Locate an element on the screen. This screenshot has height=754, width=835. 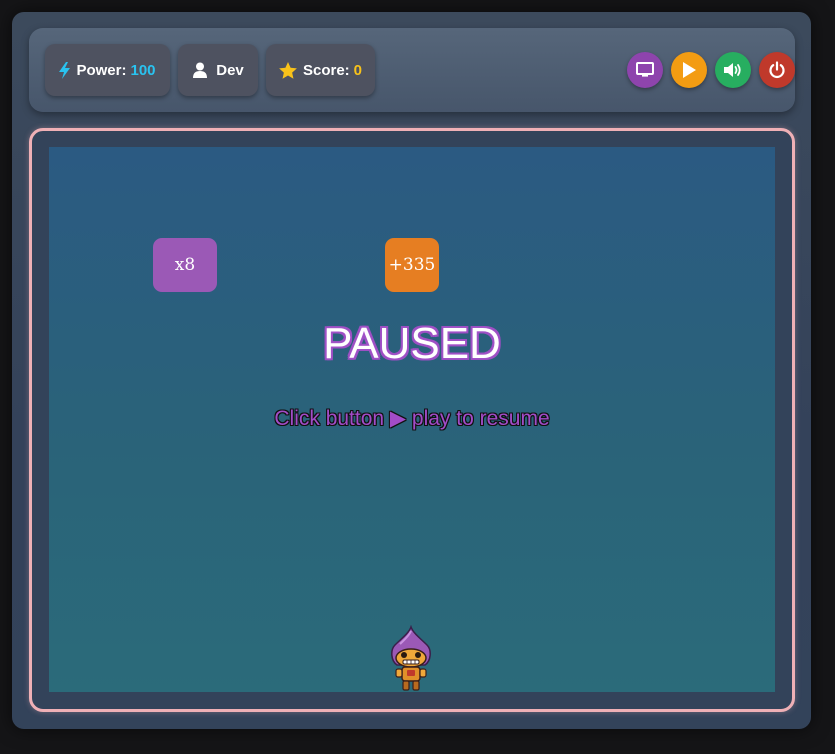
sound-button is located at coordinates (733, 70).